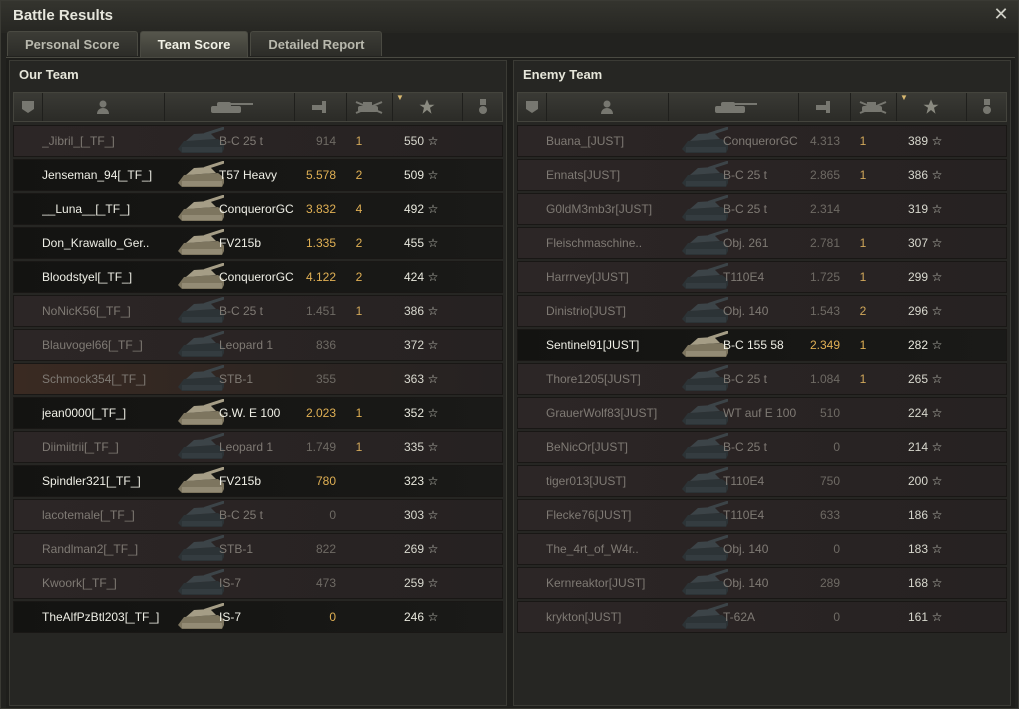 This screenshot has height=709, width=1019. Describe the element at coordinates (863, 141) in the screenshot. I see `kills-value: 1` at that location.